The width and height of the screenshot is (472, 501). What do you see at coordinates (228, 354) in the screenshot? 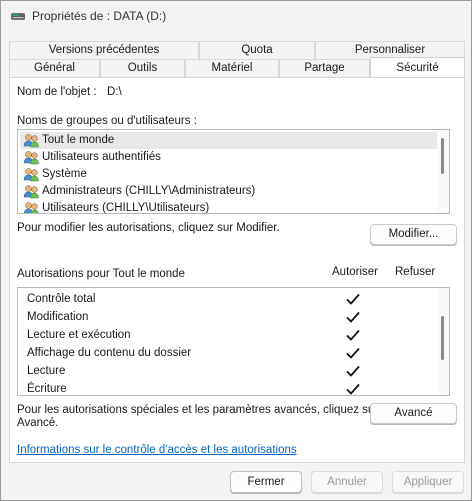
I see `permission-row-list-folder: Affichage du contenu du dossier` at bounding box center [228, 354].